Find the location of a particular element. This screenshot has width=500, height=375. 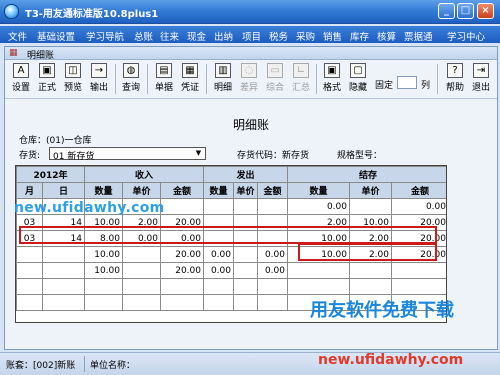

table-row is located at coordinates (231, 286).